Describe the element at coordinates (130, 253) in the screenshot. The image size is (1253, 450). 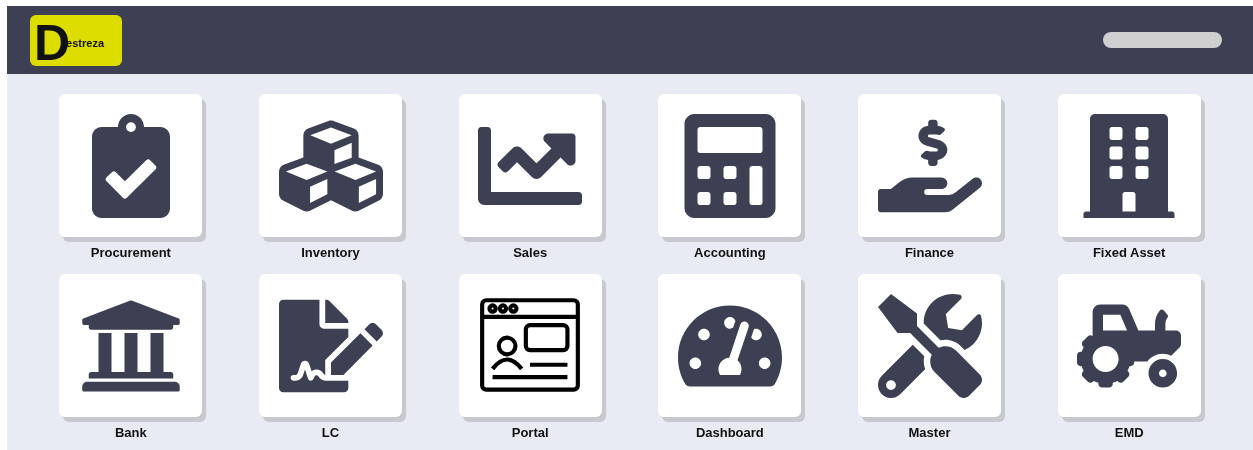
I see `module-label: Procurement` at that location.